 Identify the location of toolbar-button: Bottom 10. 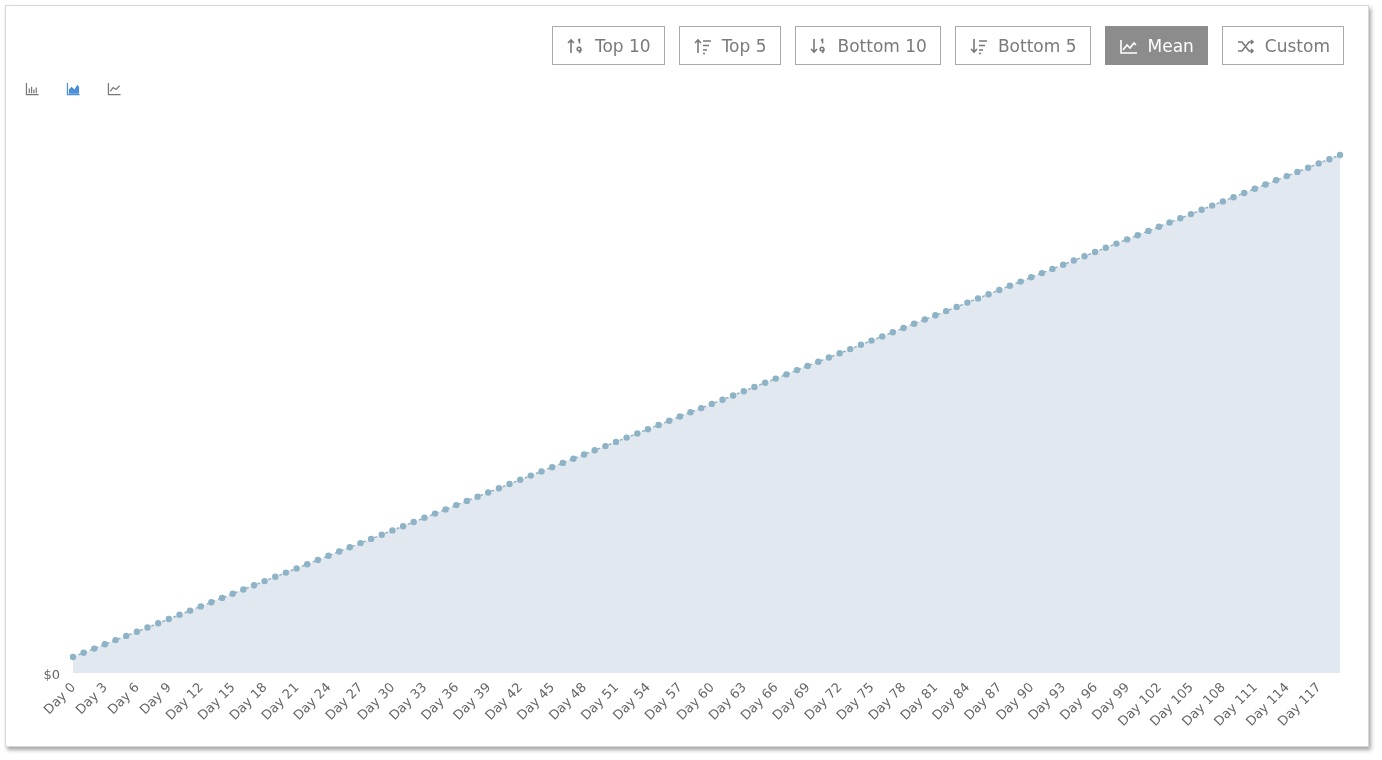
(867, 45).